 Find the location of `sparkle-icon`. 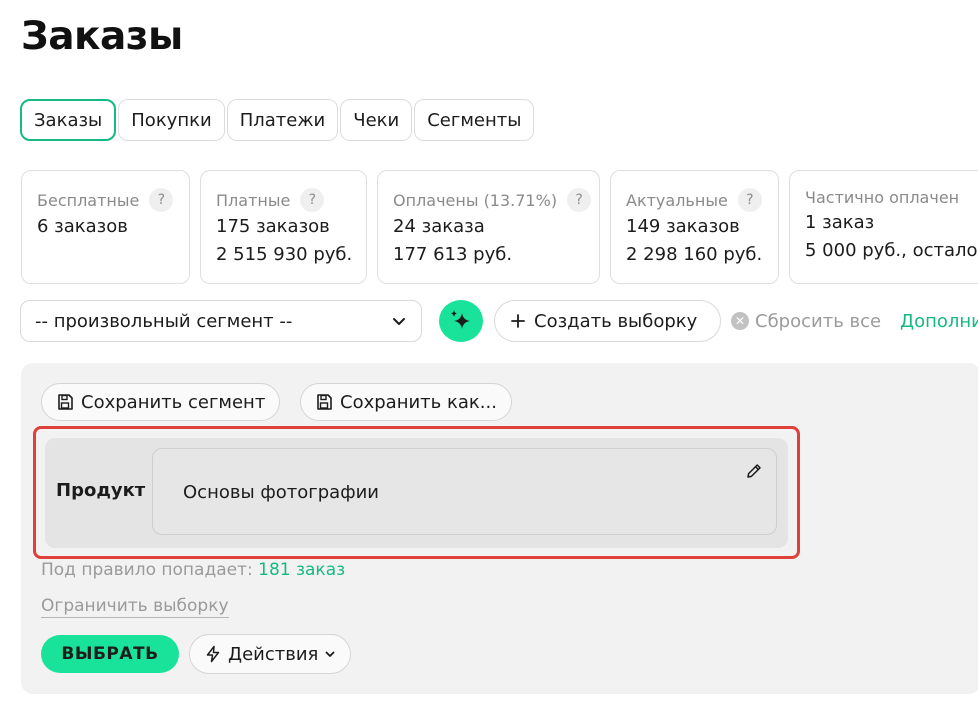

sparkle-icon is located at coordinates (460, 319).